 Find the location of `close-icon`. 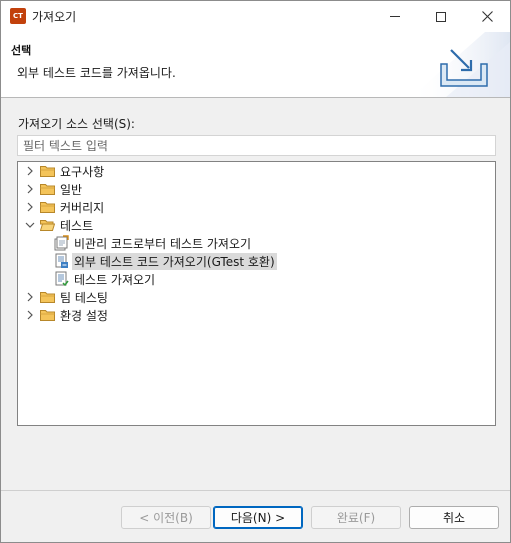

close-icon is located at coordinates (487, 16).